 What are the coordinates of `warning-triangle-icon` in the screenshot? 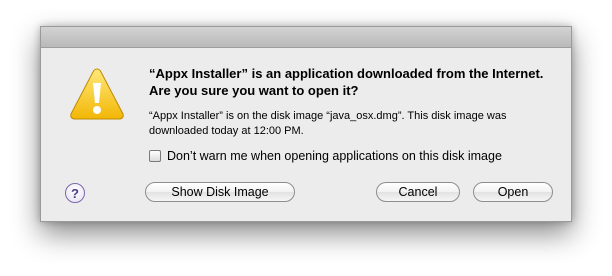 It's located at (97, 94).